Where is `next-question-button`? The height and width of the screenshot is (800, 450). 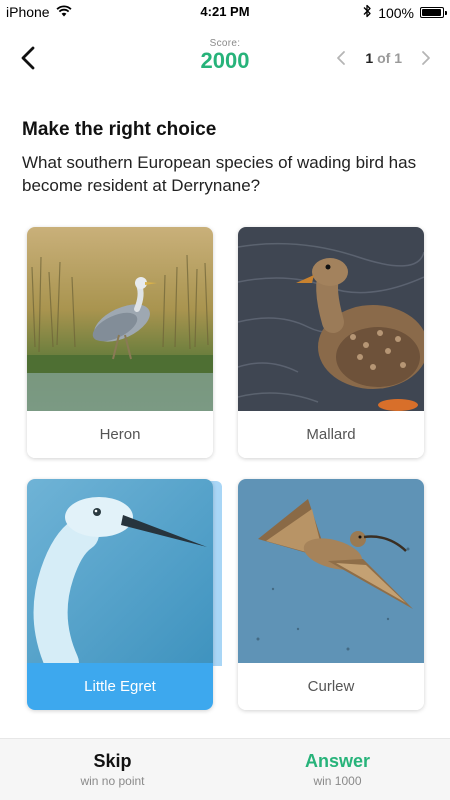
next-question-button is located at coordinates (426, 58).